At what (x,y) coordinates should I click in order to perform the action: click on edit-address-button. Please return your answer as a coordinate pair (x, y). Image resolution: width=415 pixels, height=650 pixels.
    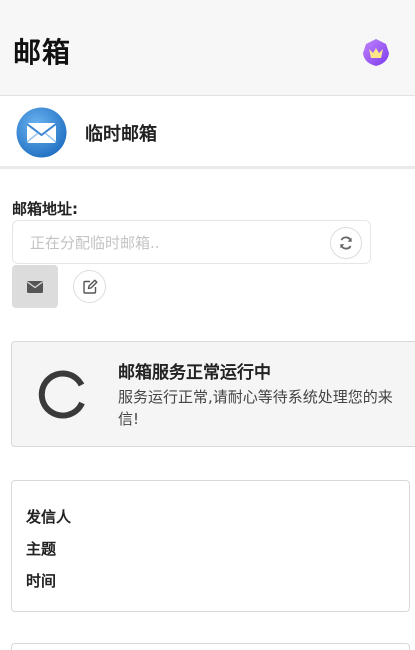
    Looking at the image, I should click on (89, 286).